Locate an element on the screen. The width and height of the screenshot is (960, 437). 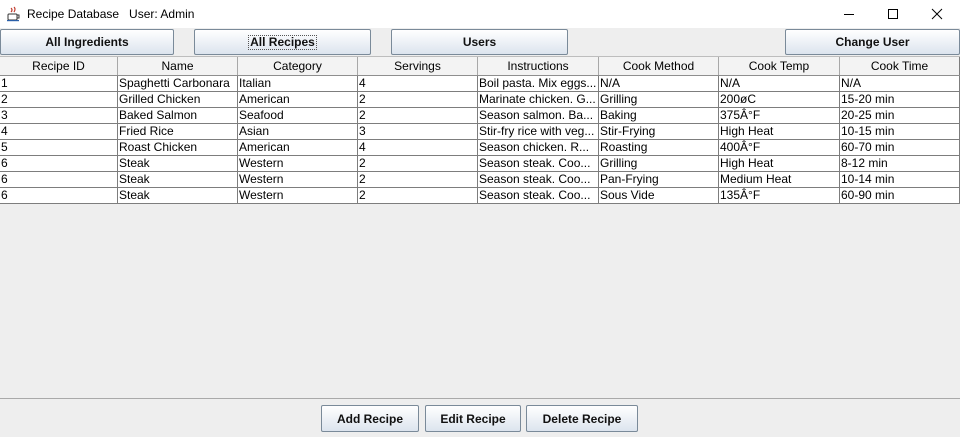
close-icon is located at coordinates (937, 14).